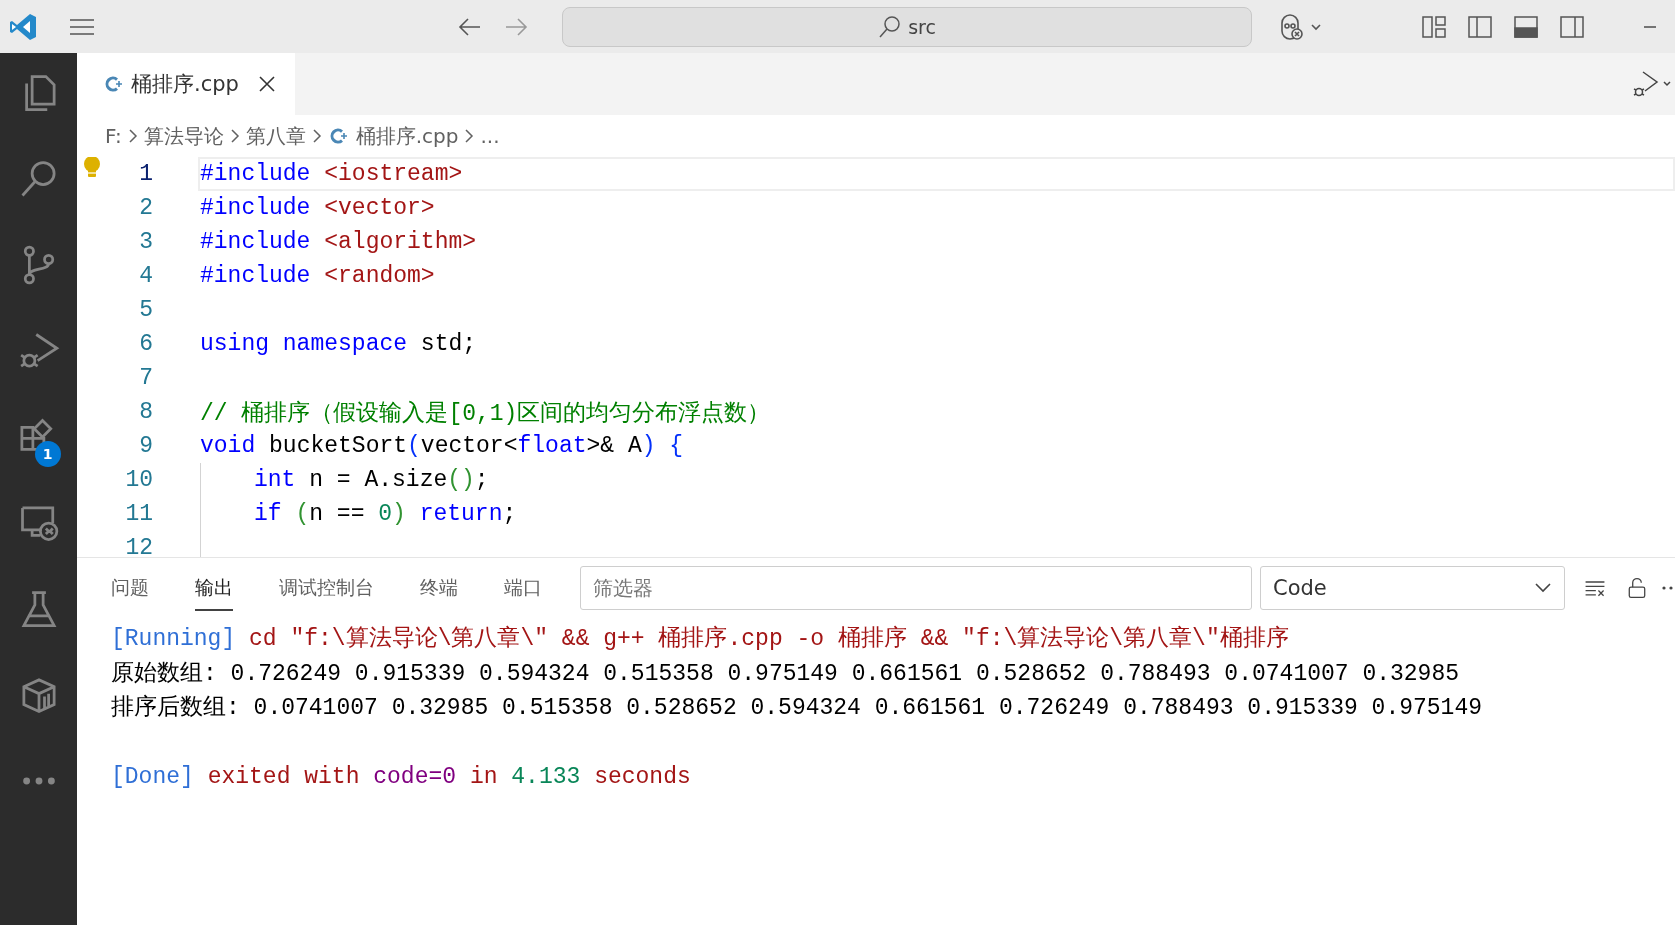  What do you see at coordinates (186, 84) in the screenshot?
I see `editor-tab: 桶排序.cpp` at bounding box center [186, 84].